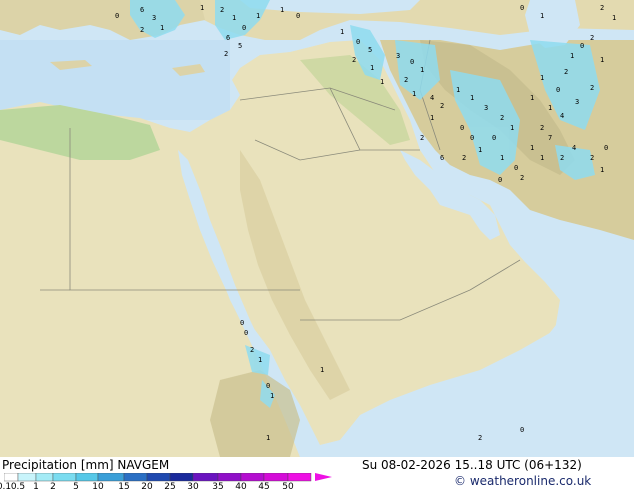 This screenshot has height=492, width=634. Describe the element at coordinates (264, 487) in the screenshot. I see `scale-label-12: 45` at that location.